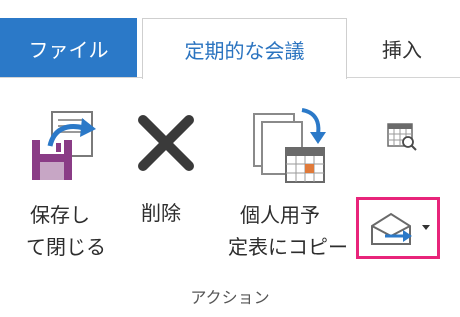 The width and height of the screenshot is (460, 317). Describe the element at coordinates (289, 145) in the screenshot. I see `calendar-copy-icon` at that location.